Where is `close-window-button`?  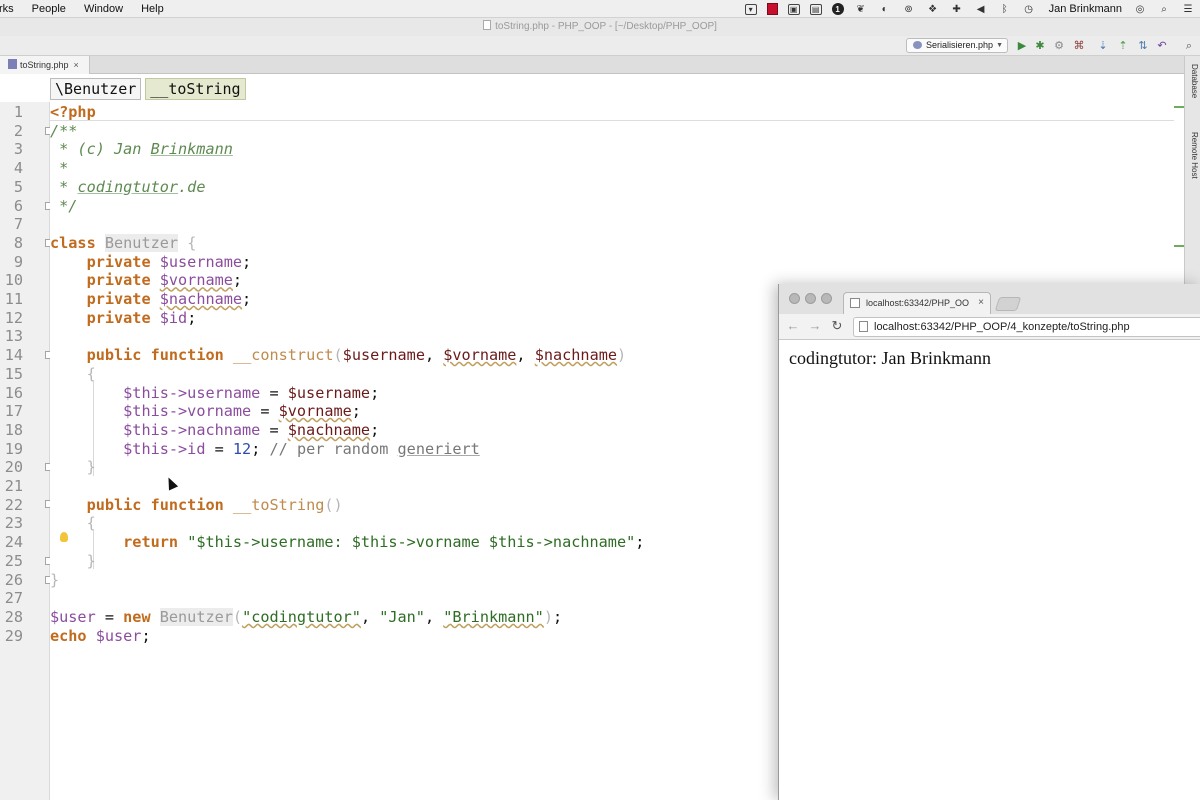 close-window-button is located at coordinates (794, 298).